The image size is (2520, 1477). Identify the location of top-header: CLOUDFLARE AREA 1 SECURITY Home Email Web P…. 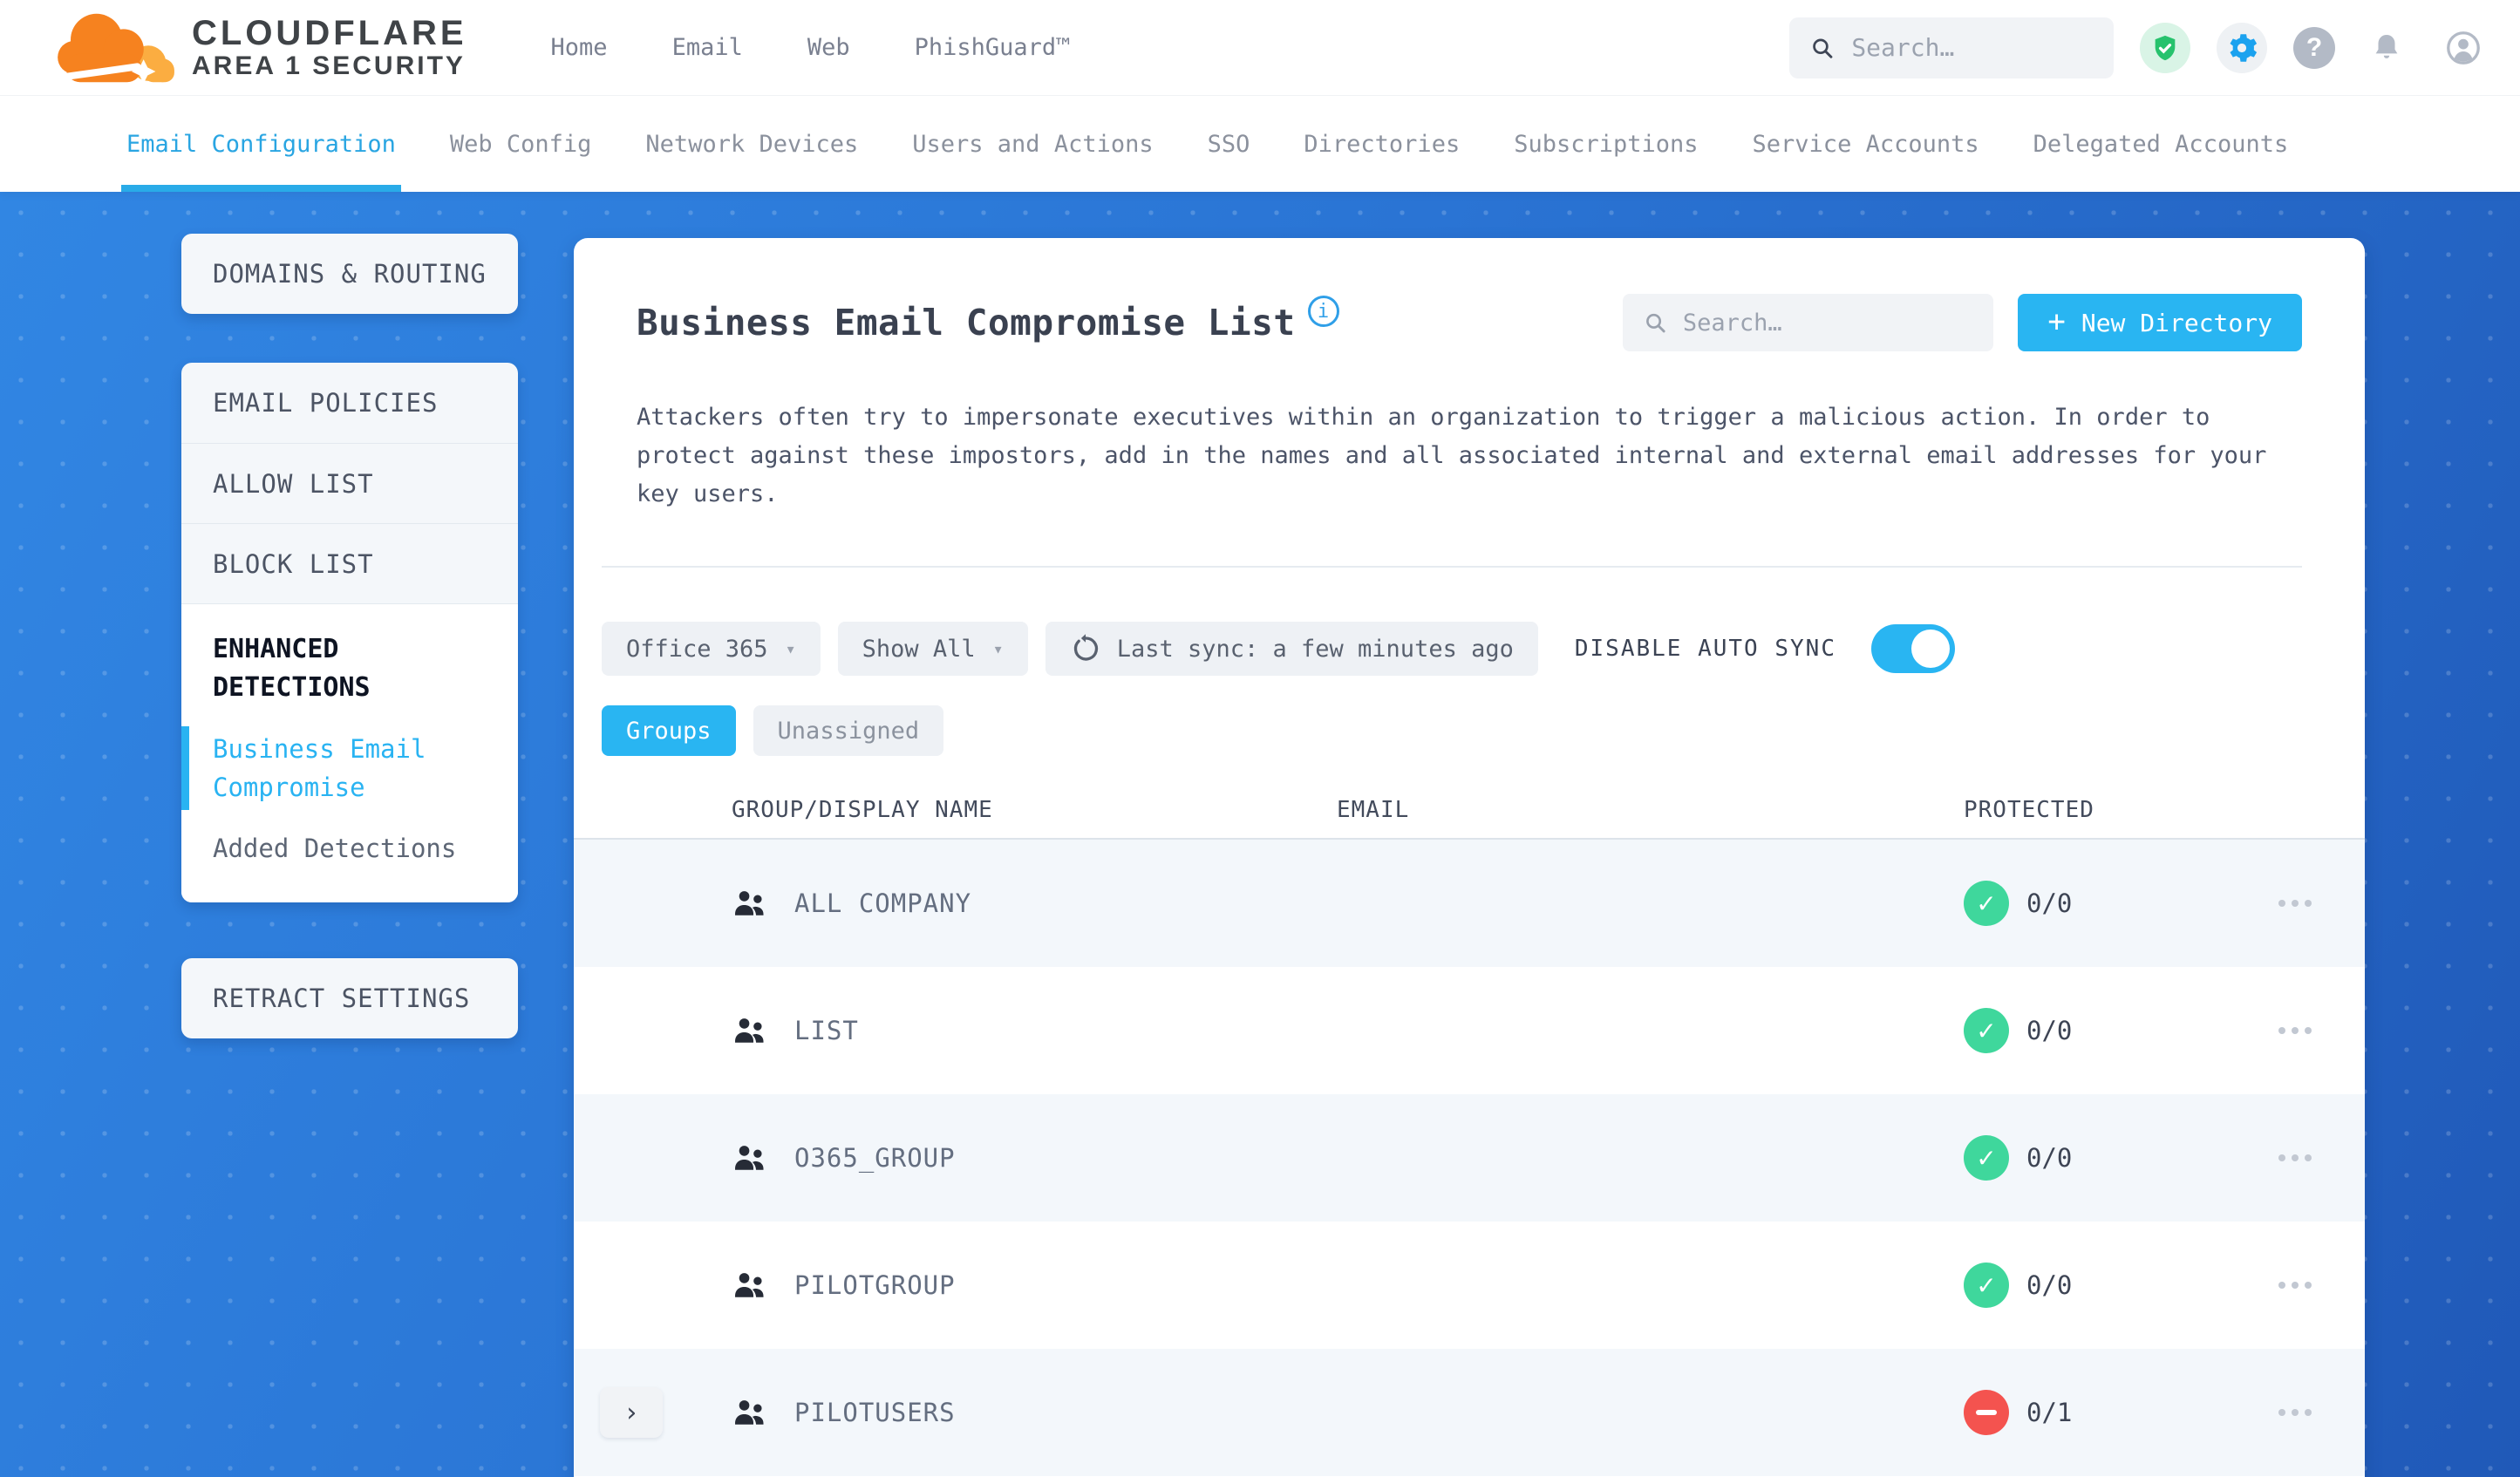
(1260, 48).